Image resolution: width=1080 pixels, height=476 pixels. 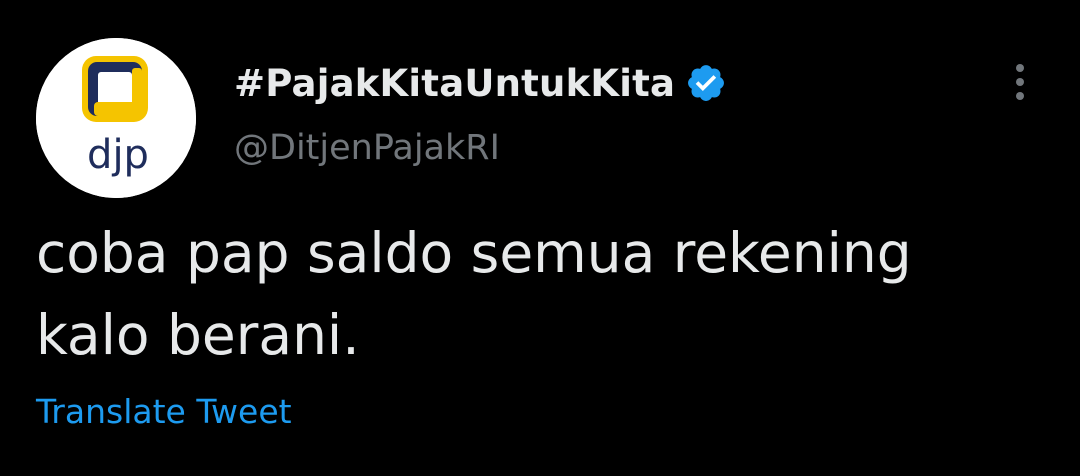 I want to click on svg-text: djp, so click(x=118, y=155).